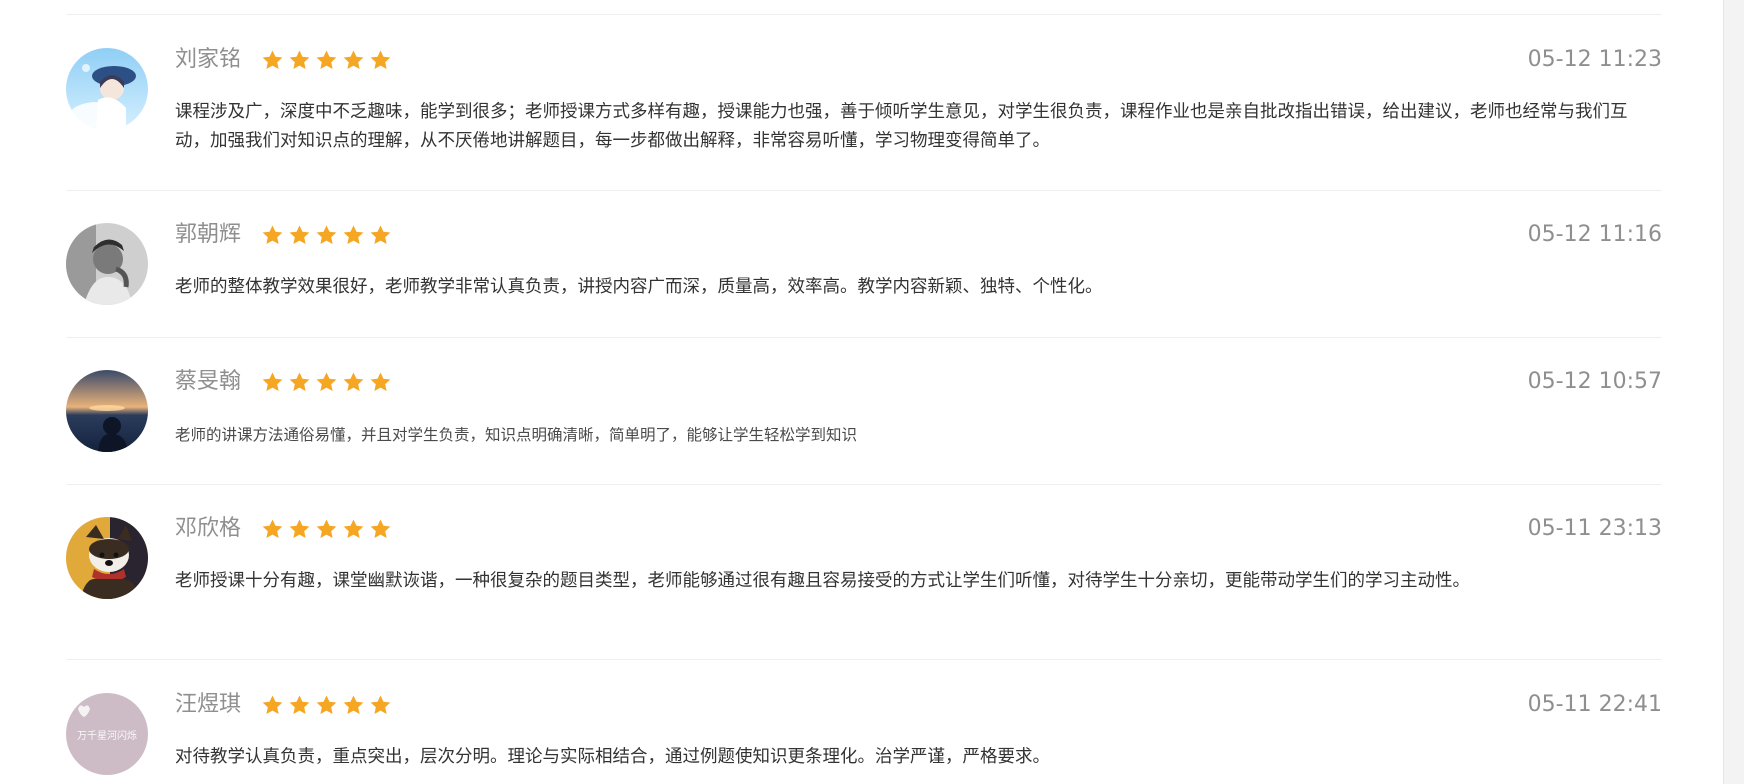 The height and width of the screenshot is (784, 1744). I want to click on reviewer-name: 汪煜琪, so click(208, 704).